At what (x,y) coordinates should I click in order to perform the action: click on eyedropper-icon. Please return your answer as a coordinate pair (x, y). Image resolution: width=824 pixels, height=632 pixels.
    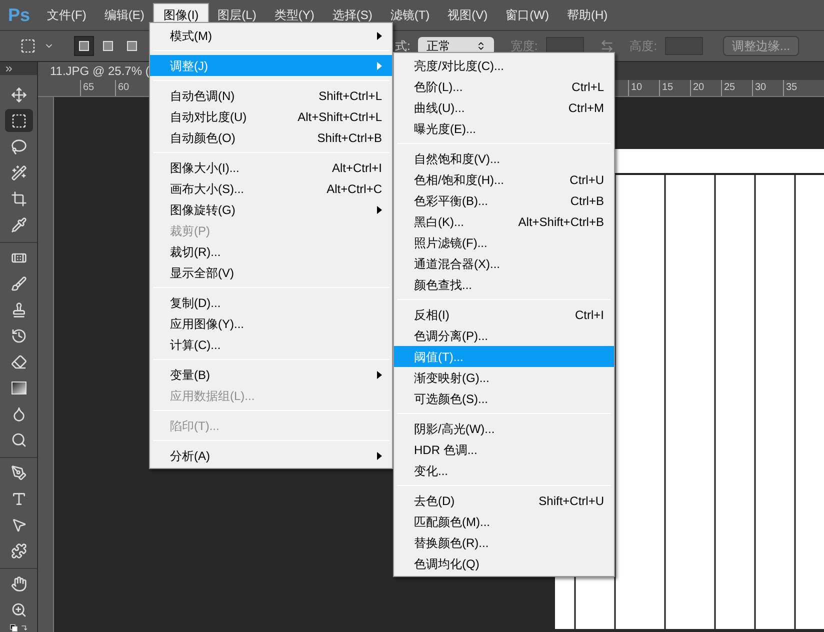
    Looking at the image, I should click on (18, 224).